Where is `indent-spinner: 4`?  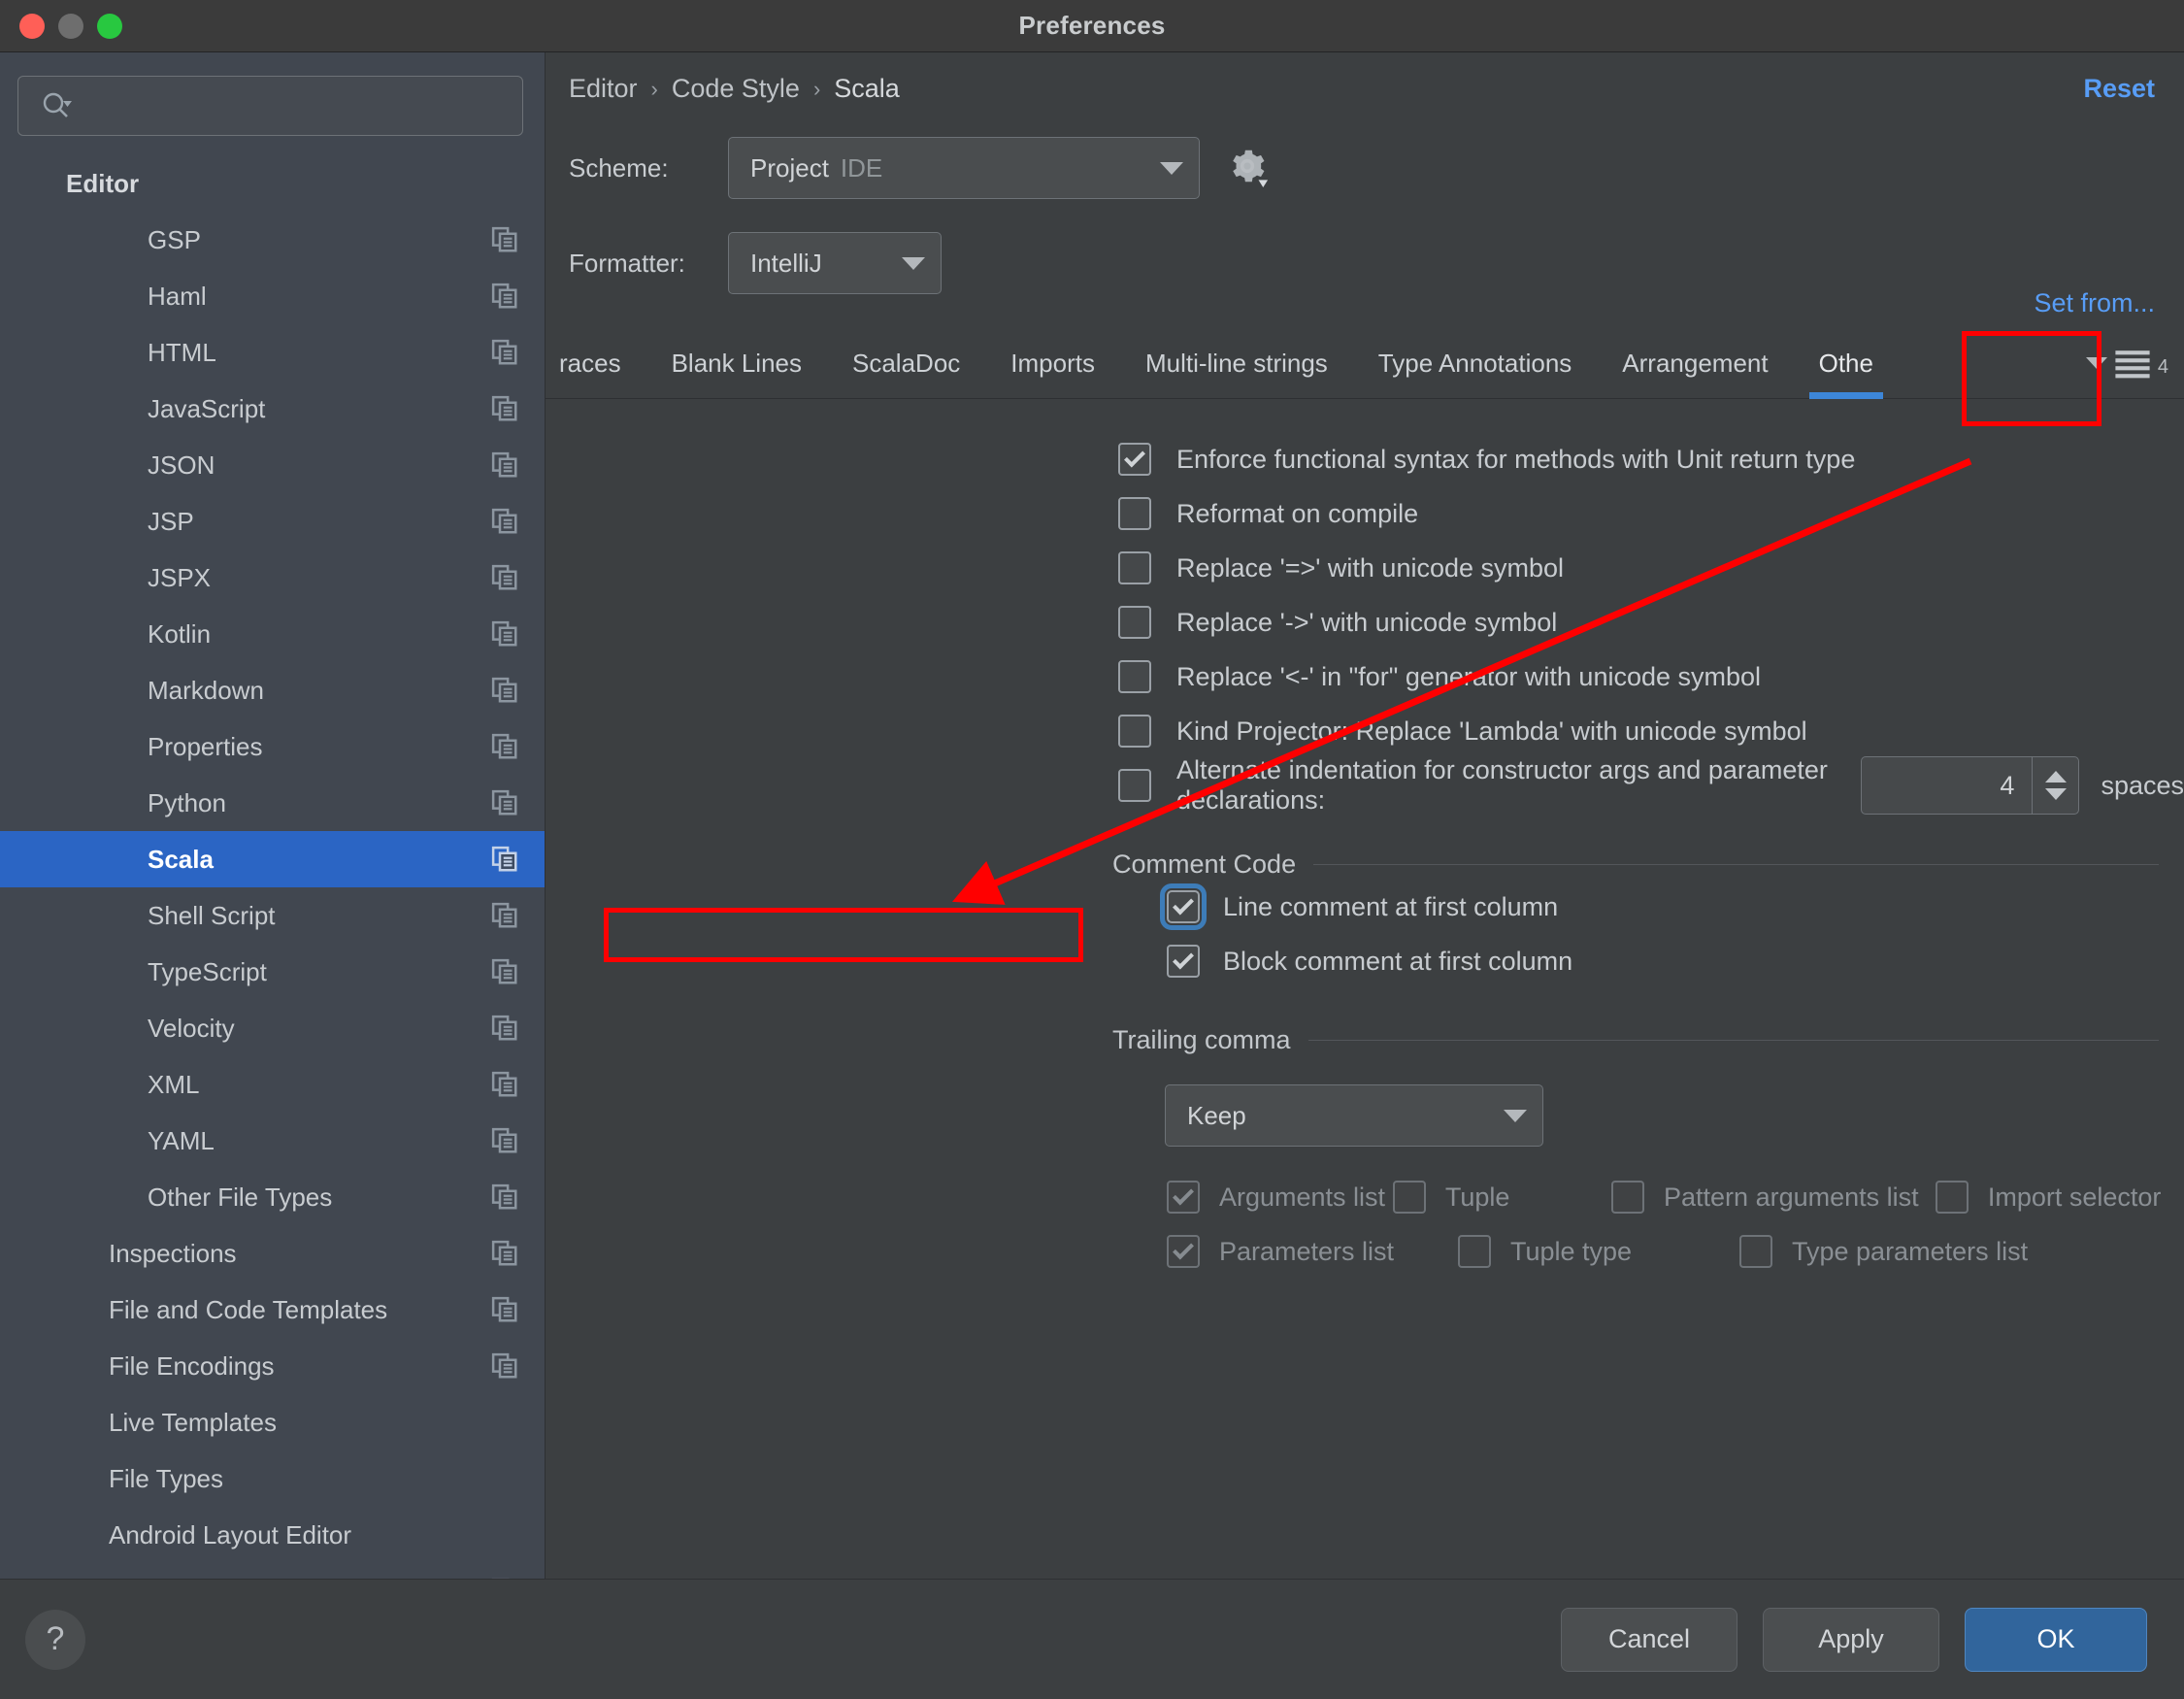
indent-spinner: 4 is located at coordinates (1970, 785).